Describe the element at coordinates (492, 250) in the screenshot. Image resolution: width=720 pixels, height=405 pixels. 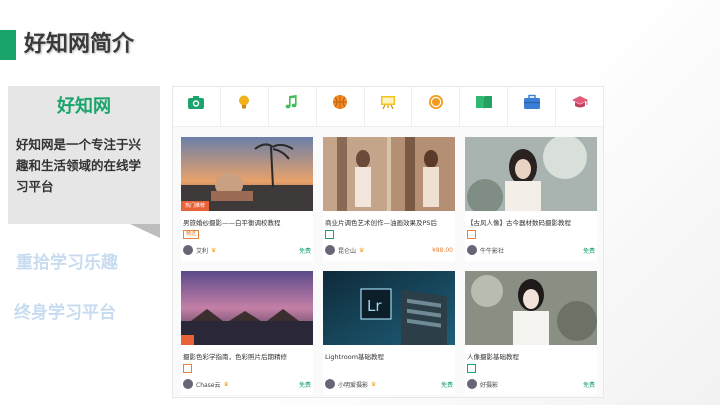
I see `author-name: 牛牛影社` at that location.